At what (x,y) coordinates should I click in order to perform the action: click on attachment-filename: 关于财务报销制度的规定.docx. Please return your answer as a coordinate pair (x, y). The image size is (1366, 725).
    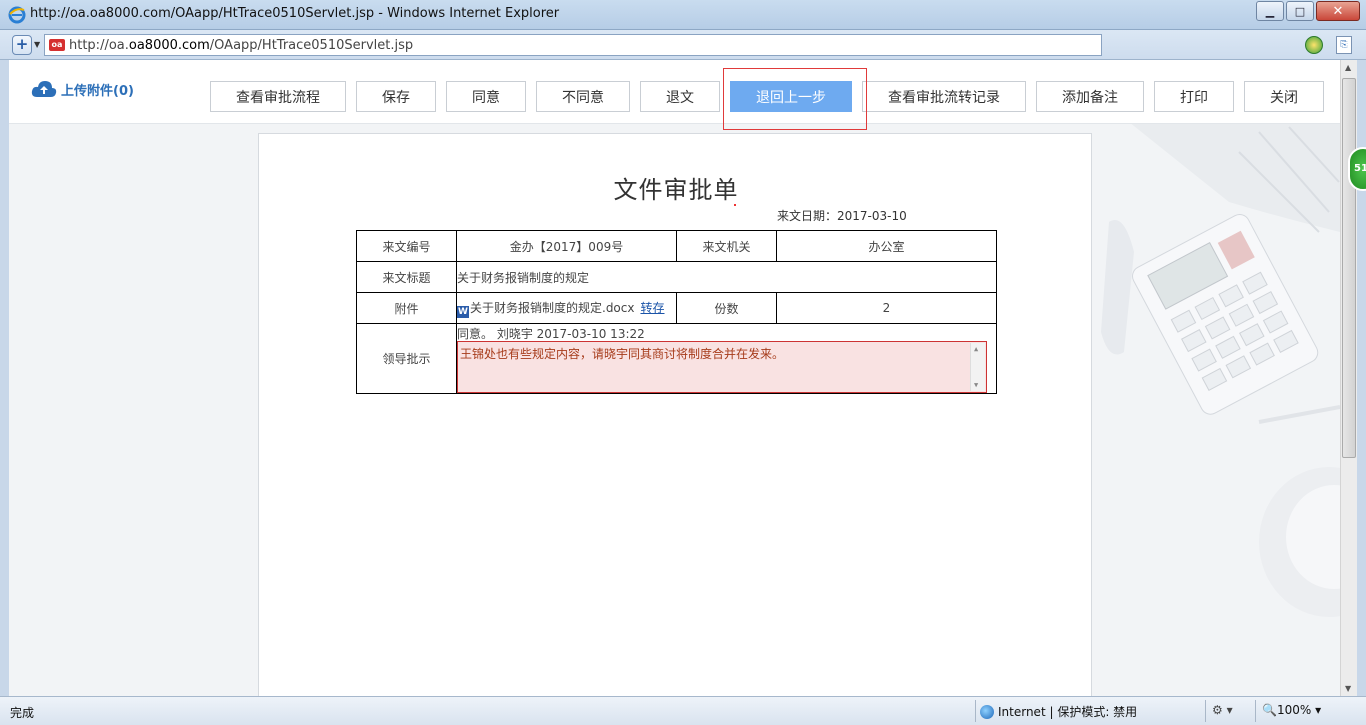
    Looking at the image, I should click on (552, 308).